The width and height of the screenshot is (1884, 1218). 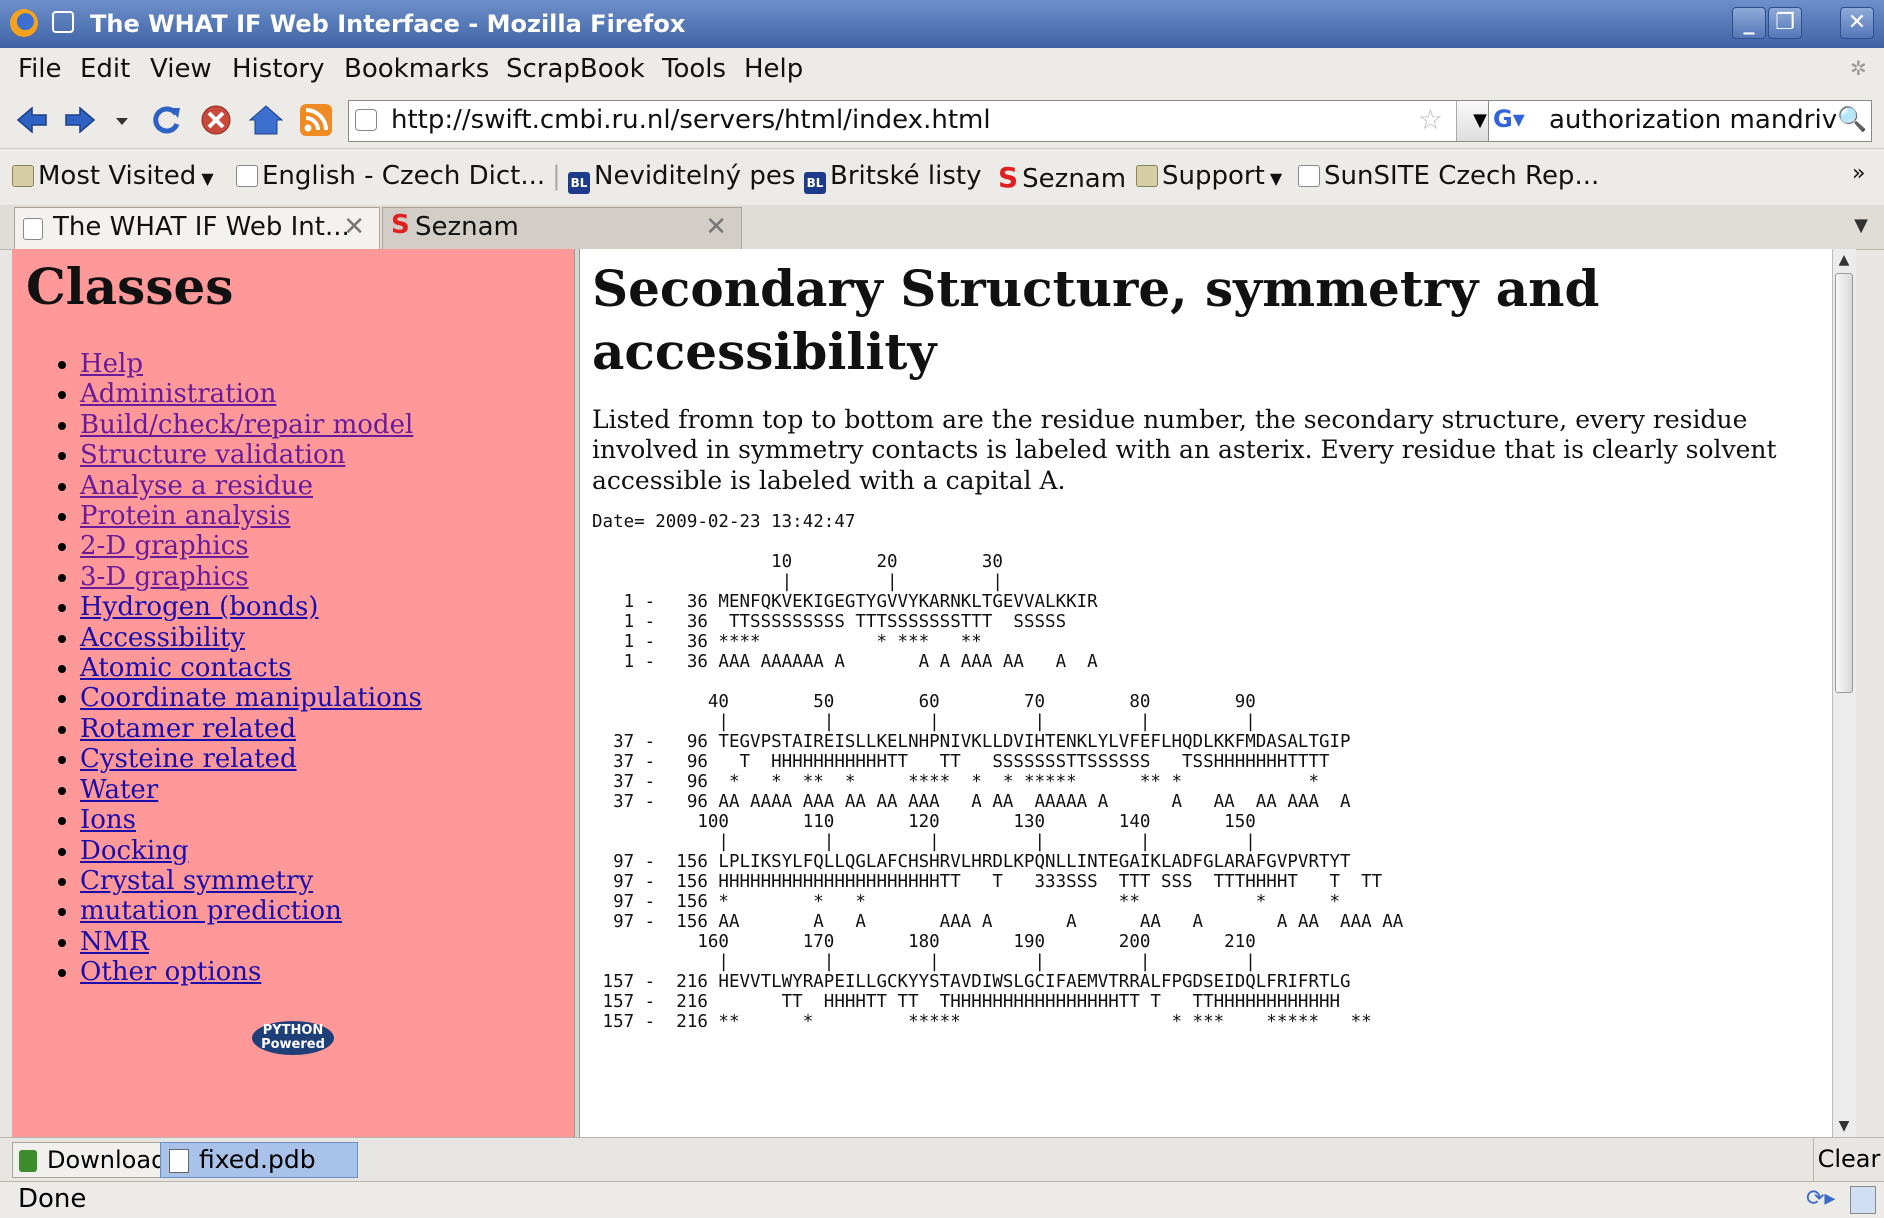 I want to click on list-item: Hydrogen (bonds), so click(x=251, y=607).